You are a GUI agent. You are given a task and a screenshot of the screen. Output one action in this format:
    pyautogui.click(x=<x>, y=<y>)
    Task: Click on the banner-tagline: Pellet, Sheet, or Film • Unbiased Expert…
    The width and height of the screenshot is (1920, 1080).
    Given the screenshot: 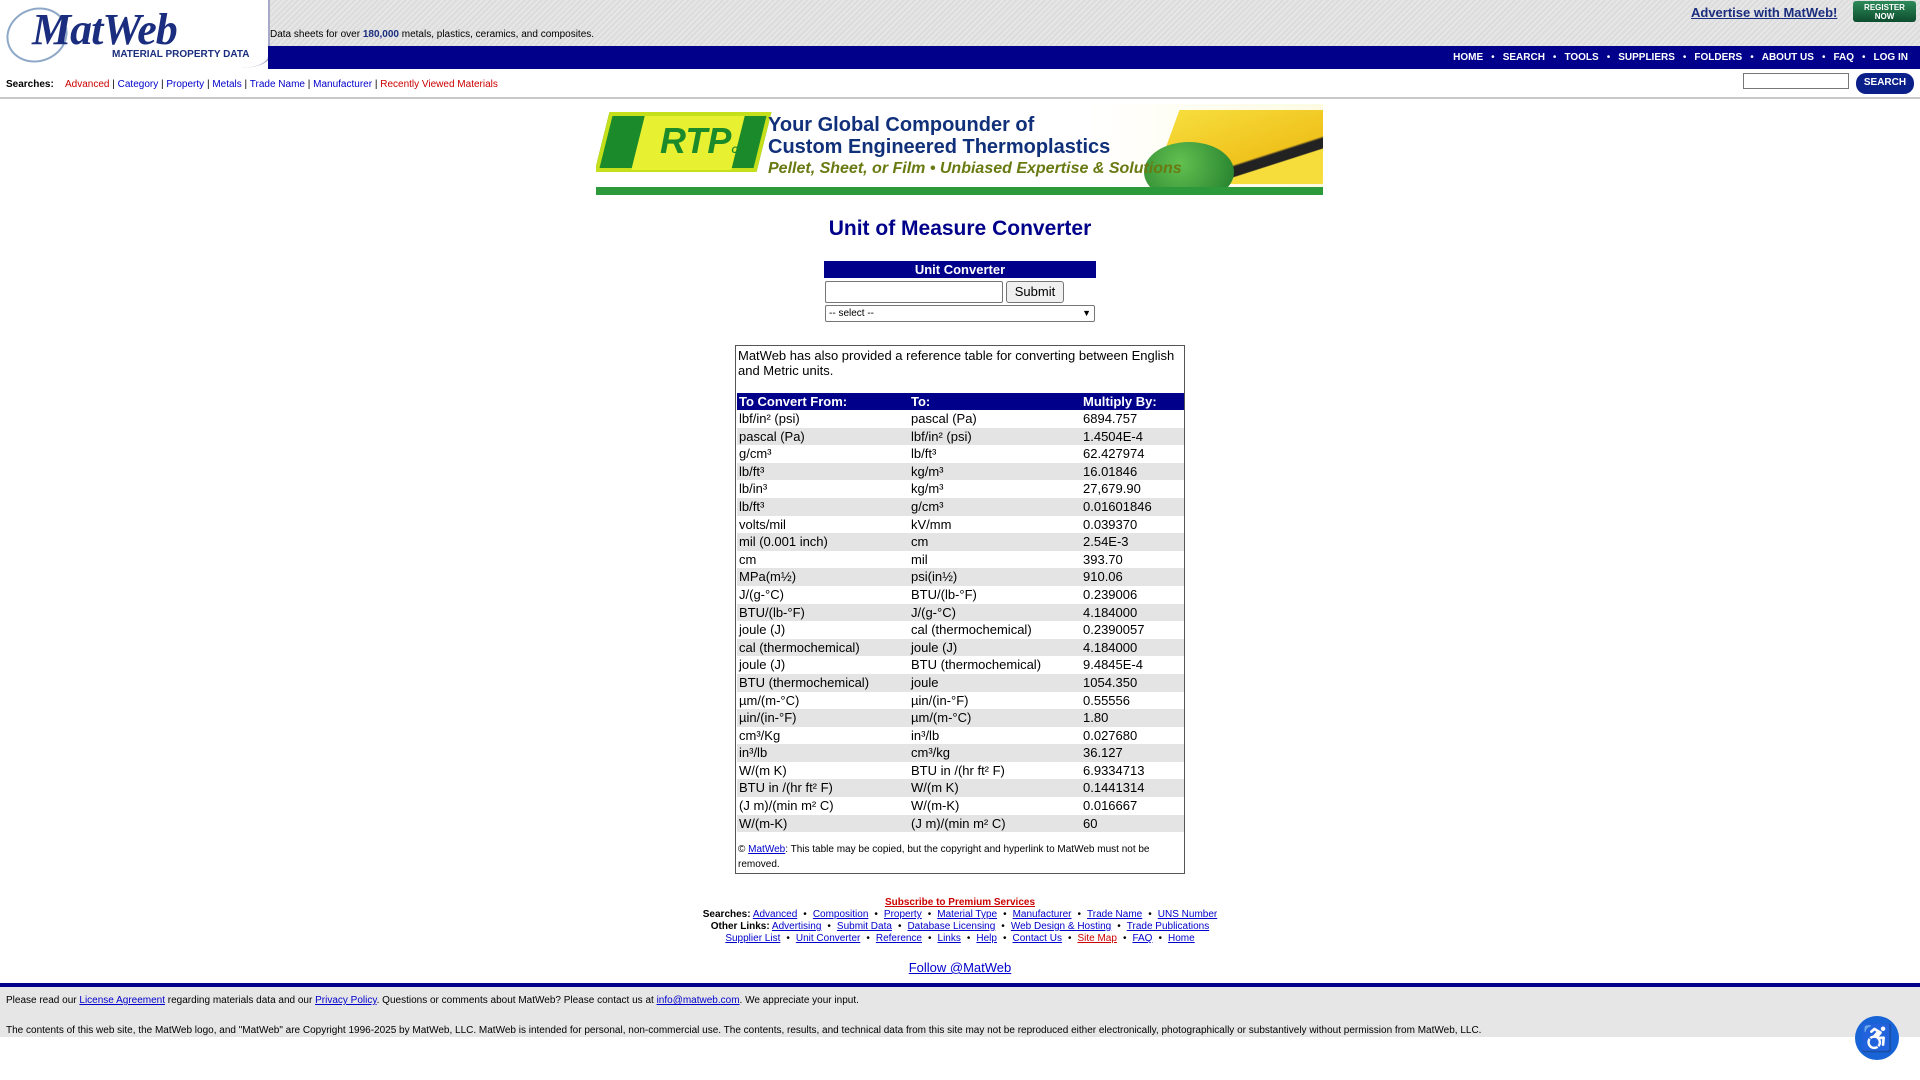 What is the action you would take?
    pyautogui.click(x=975, y=168)
    